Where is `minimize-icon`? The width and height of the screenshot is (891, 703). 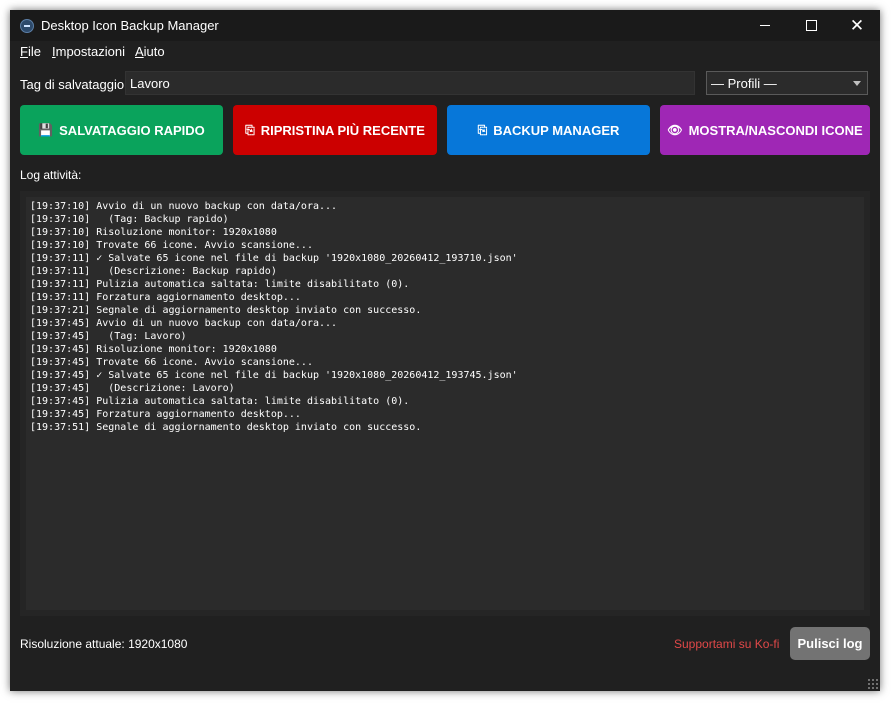 minimize-icon is located at coordinates (765, 25).